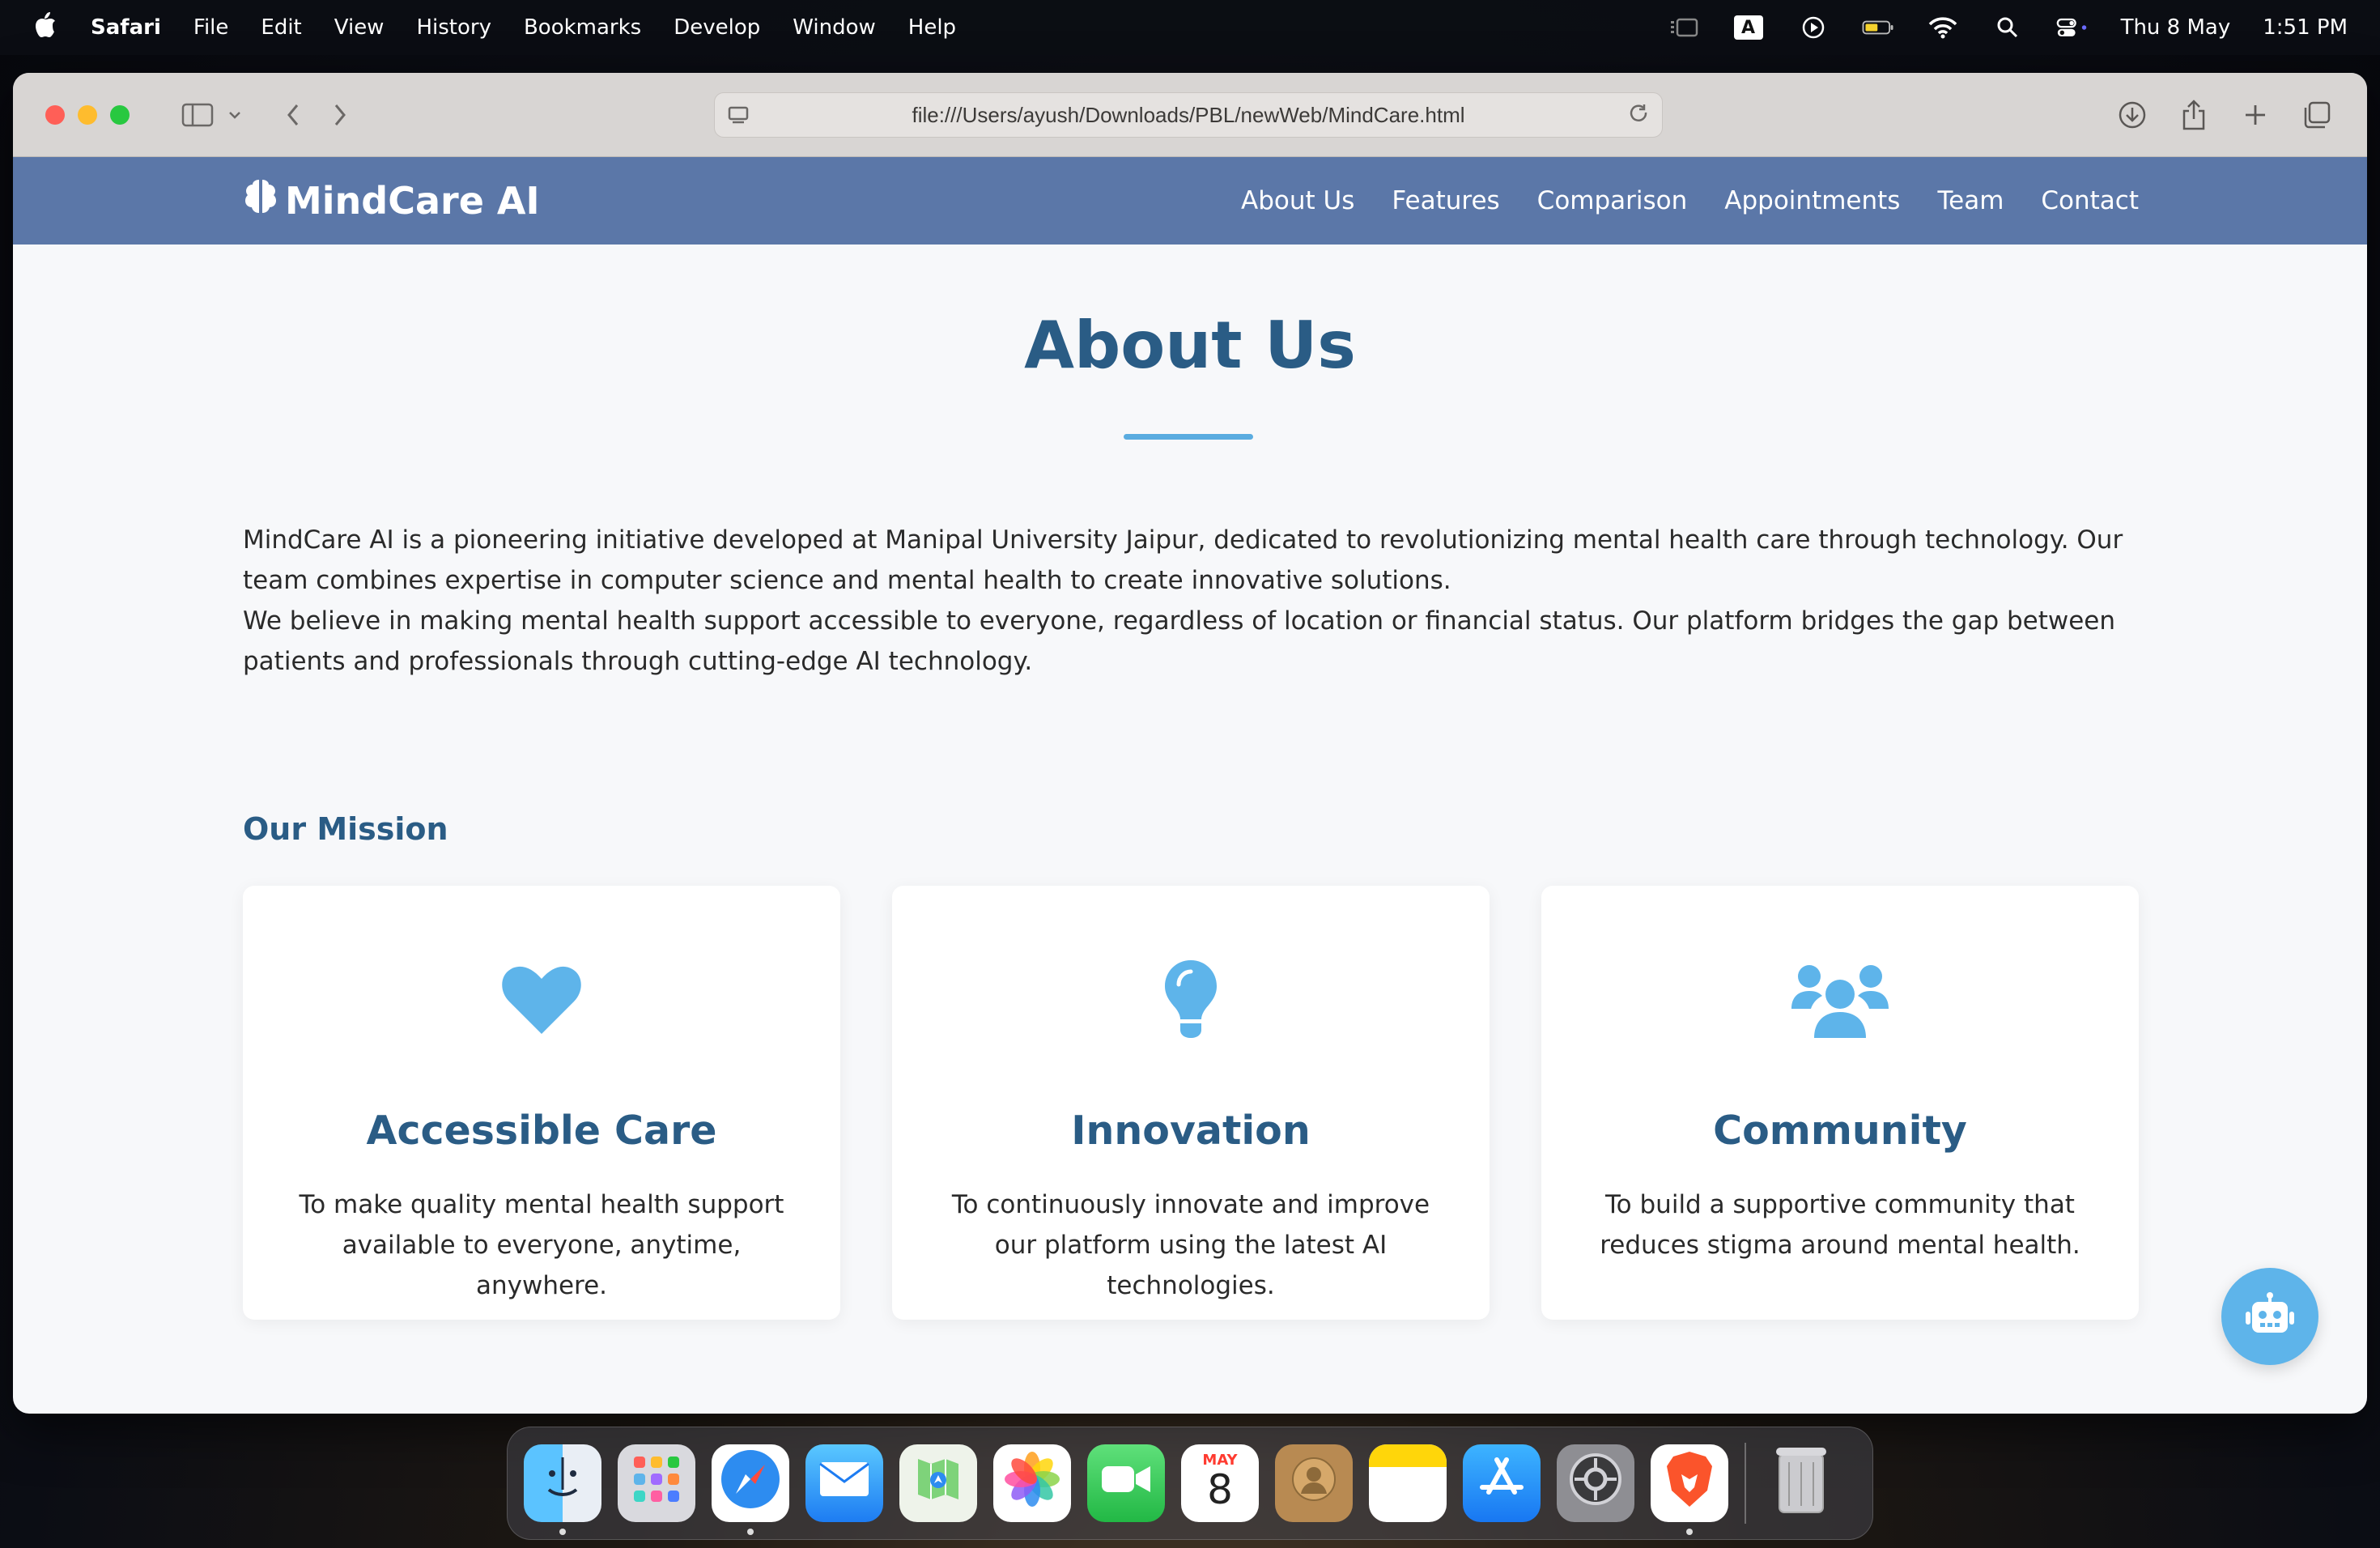 Image resolution: width=2380 pixels, height=1548 pixels. I want to click on dock-finder, so click(562, 1489).